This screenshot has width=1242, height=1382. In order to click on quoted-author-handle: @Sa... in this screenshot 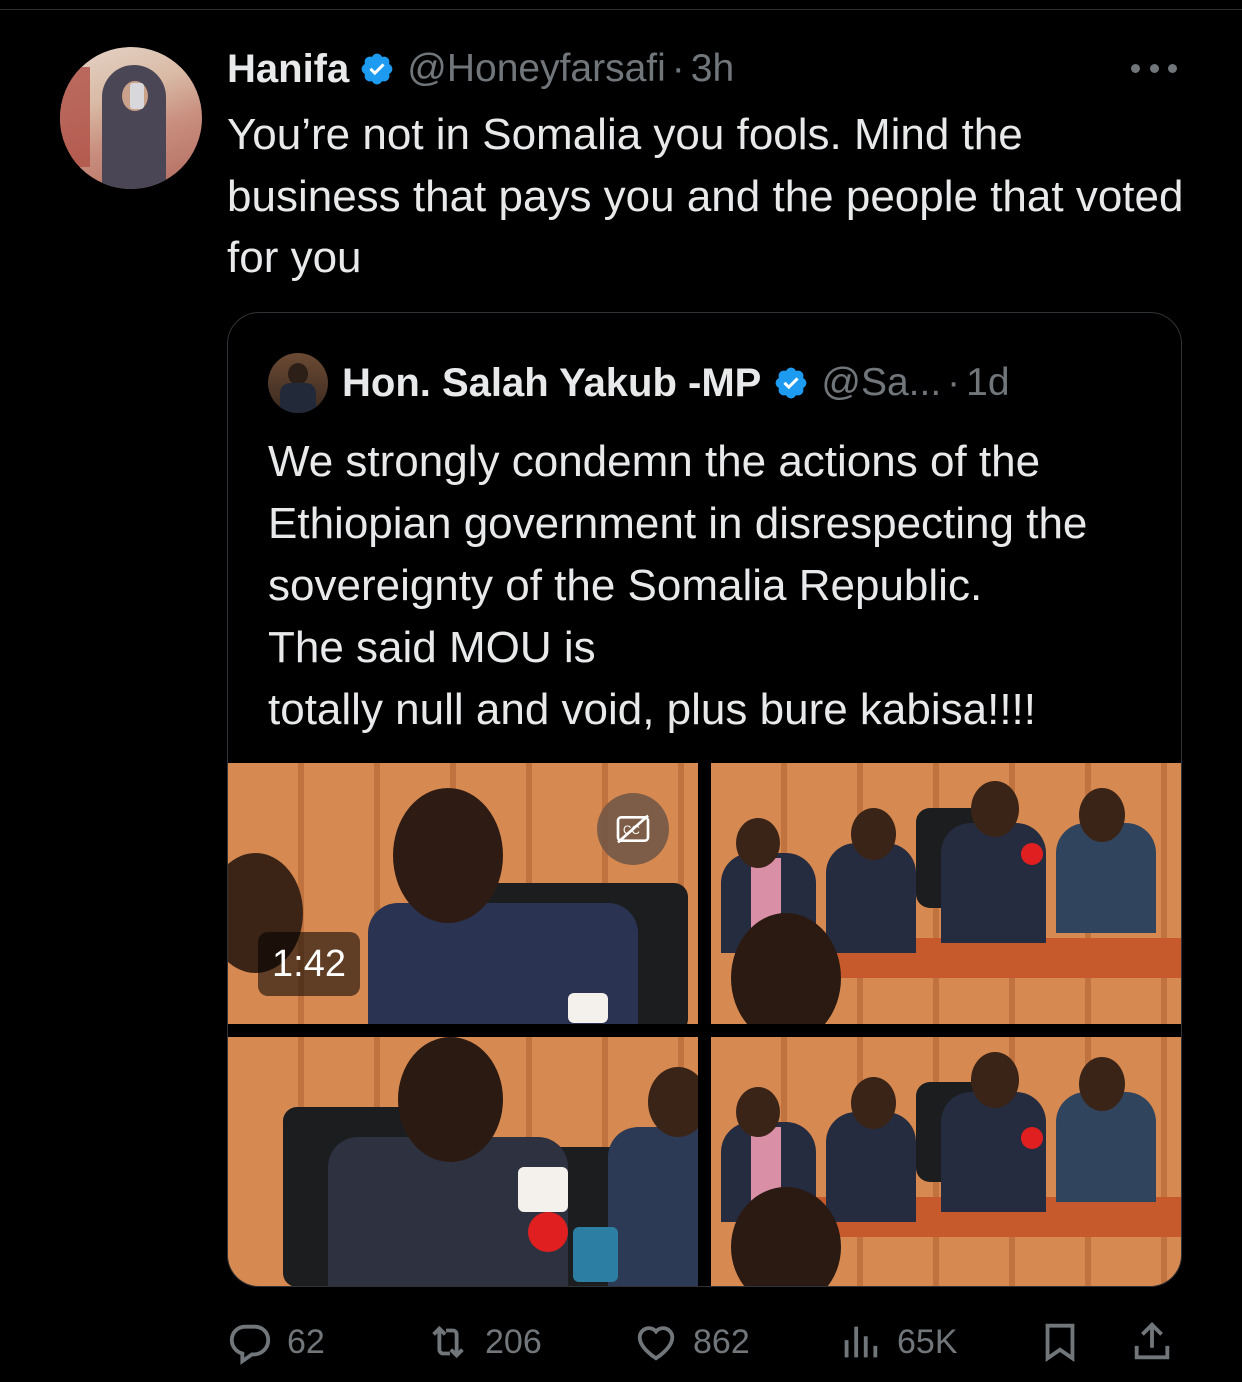, I will do `click(881, 383)`.